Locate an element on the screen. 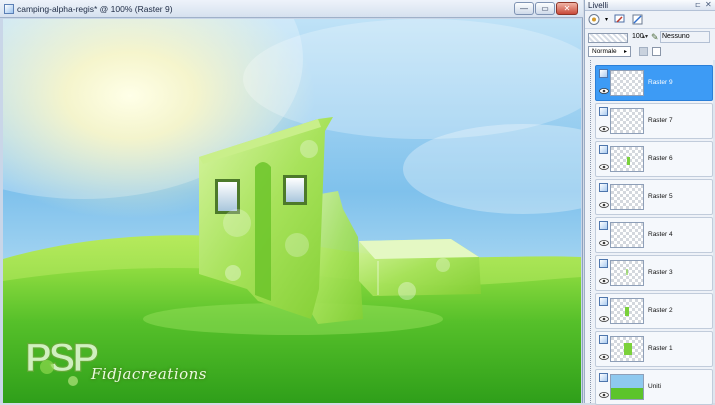 This screenshot has width=715, height=405. layer-row-uniti: Uniti is located at coordinates (654, 387).